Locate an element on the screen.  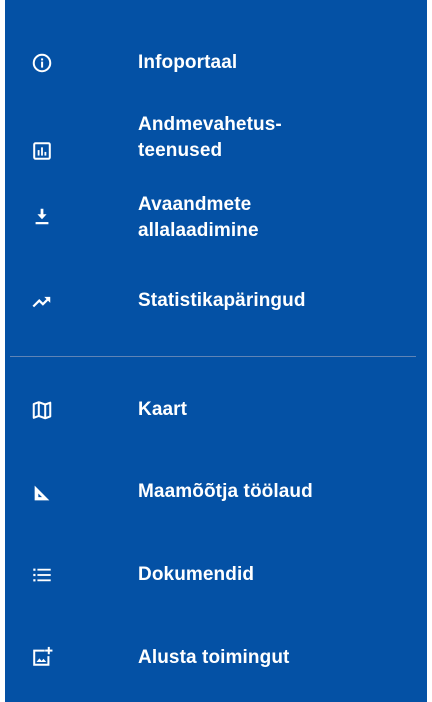
menu-item-label: Statistikapäringud is located at coordinates (263, 301).